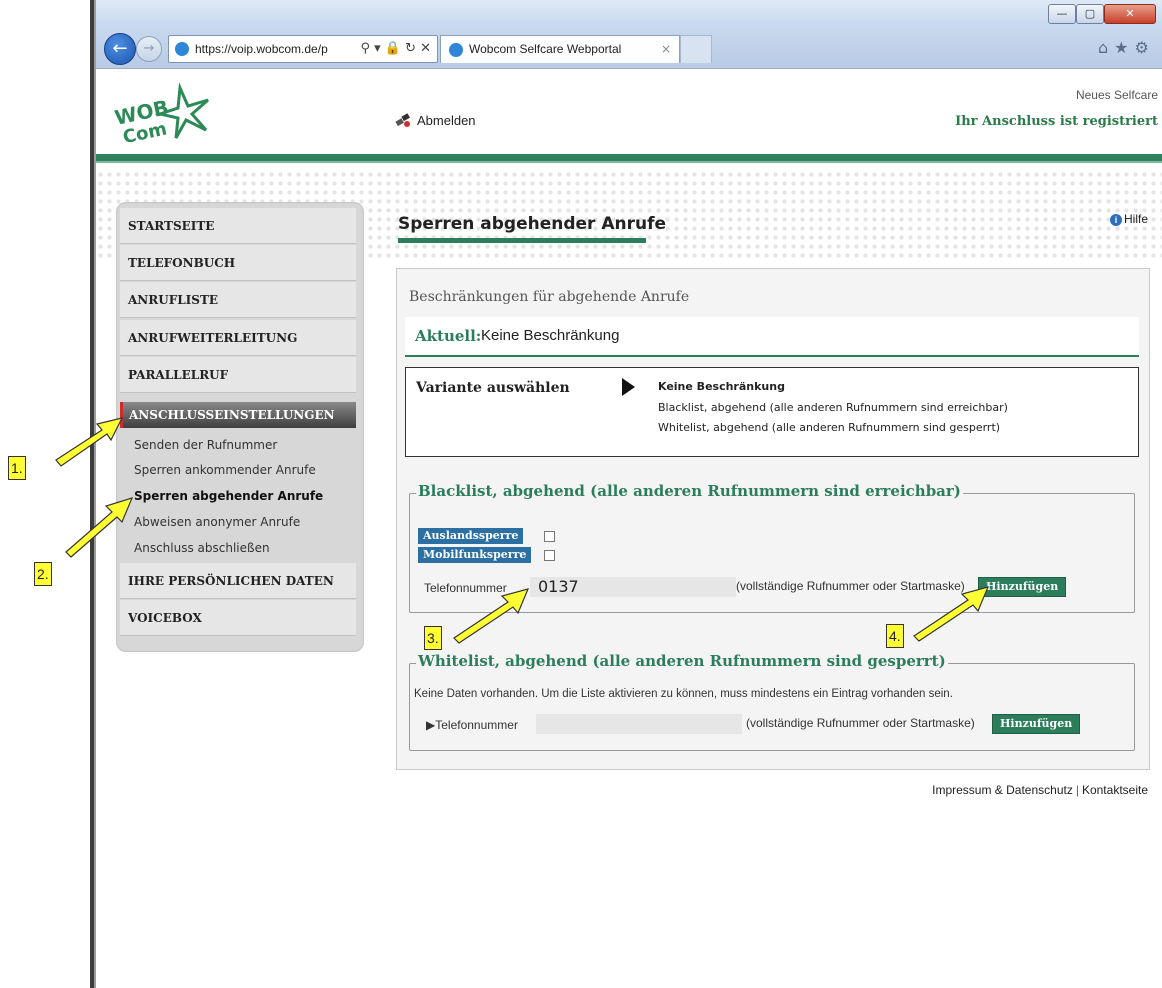  What do you see at coordinates (433, 638) in the screenshot?
I see `annotation-callout-3: 3.` at bounding box center [433, 638].